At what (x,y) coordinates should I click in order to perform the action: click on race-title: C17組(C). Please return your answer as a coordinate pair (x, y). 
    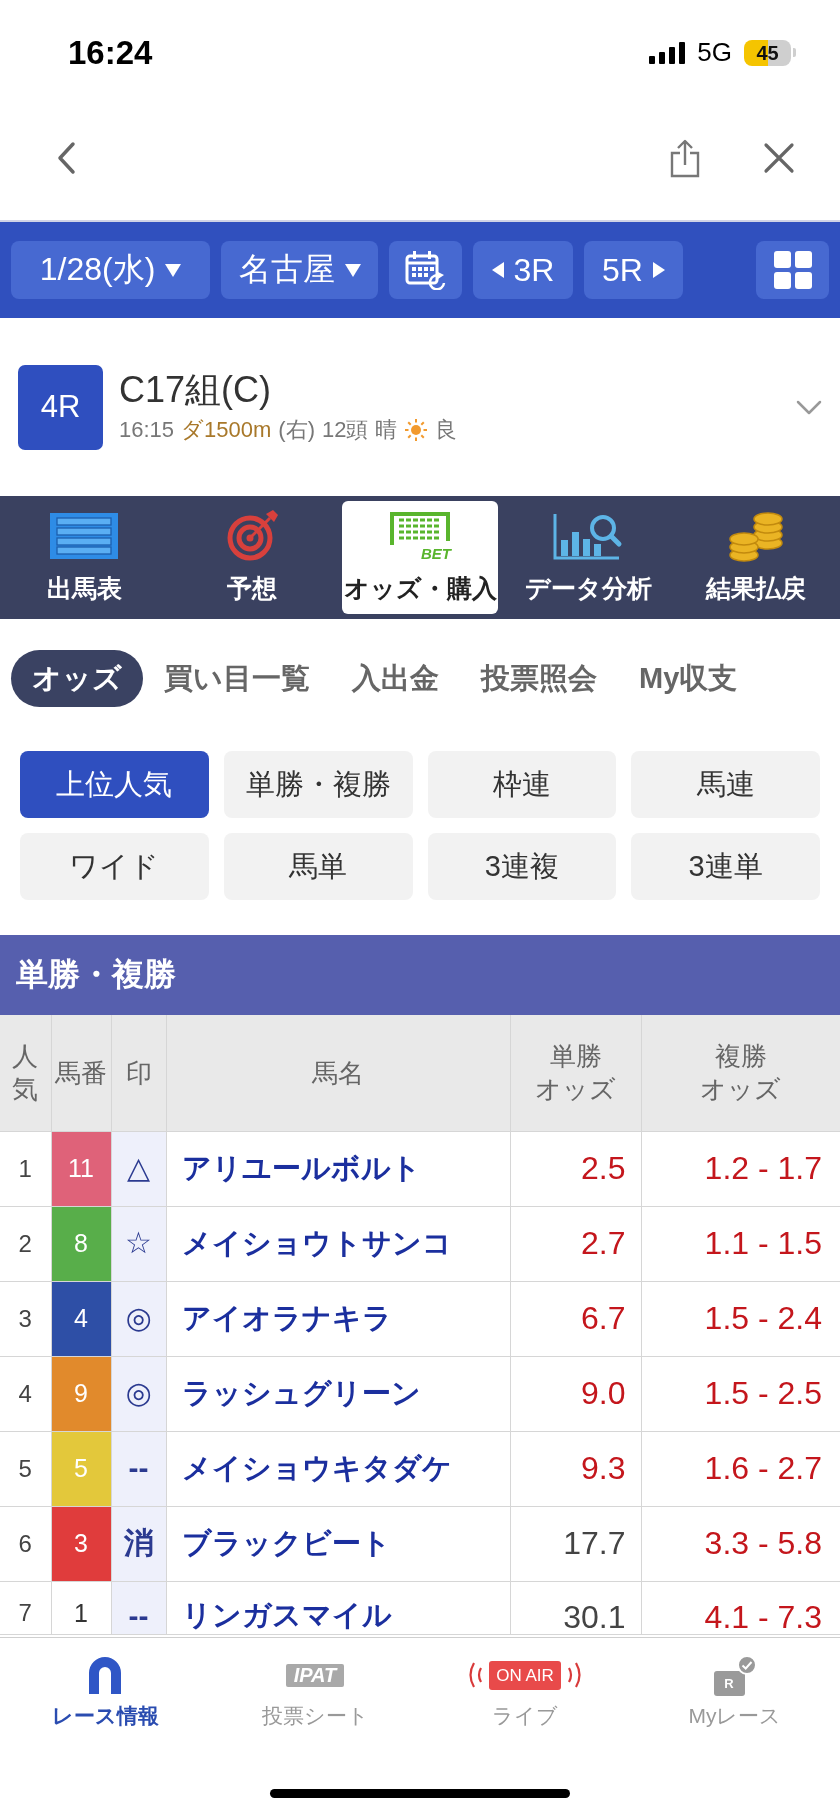
    Looking at the image, I should click on (195, 389).